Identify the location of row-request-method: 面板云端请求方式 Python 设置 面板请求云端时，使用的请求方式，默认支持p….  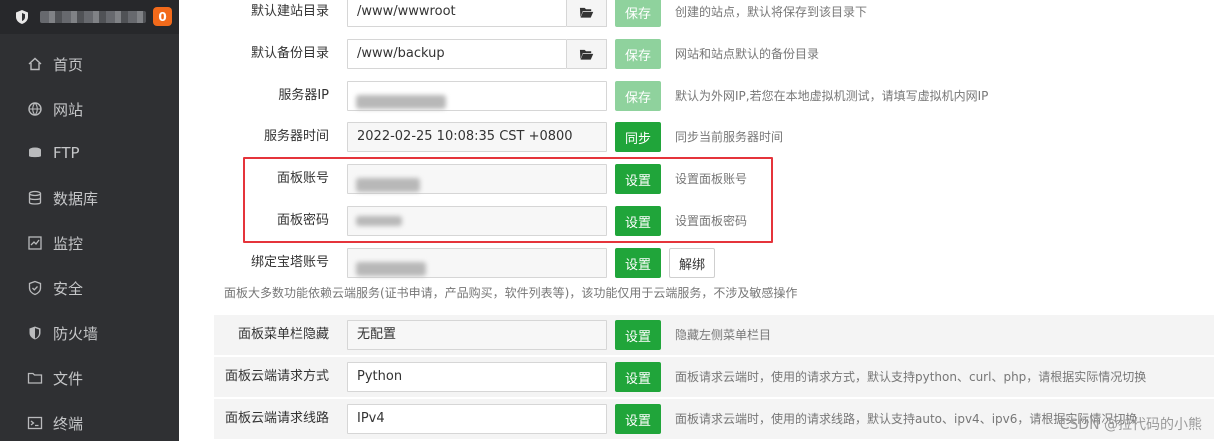
(714, 377).